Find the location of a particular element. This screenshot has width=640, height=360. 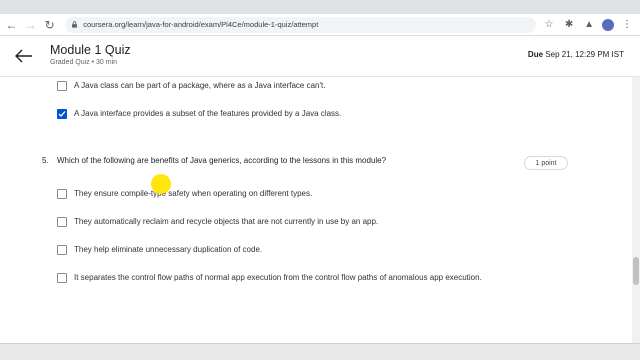

points-badge: 1 point is located at coordinates (546, 163).